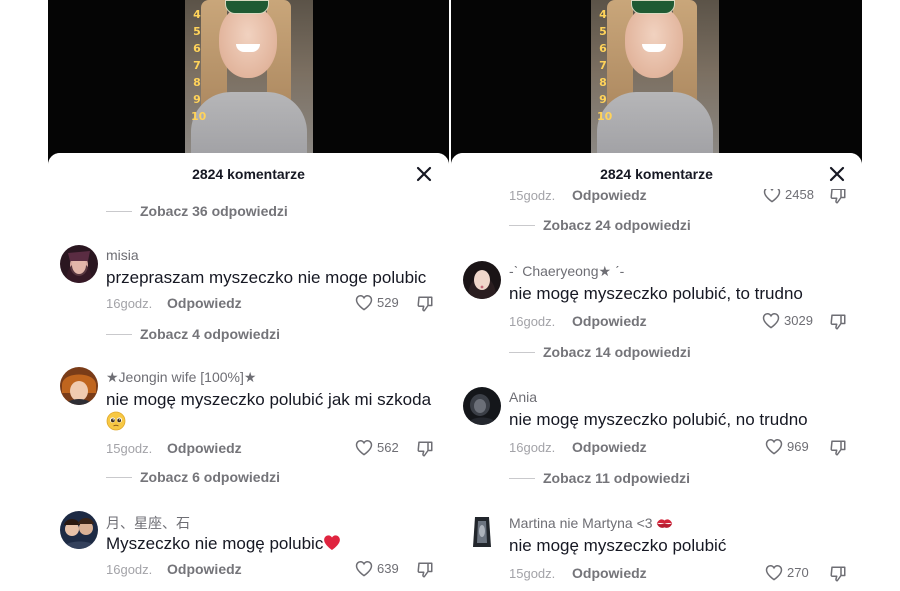  I want to click on comment-text: Myszeczko nie mogę polubic, so click(223, 543).